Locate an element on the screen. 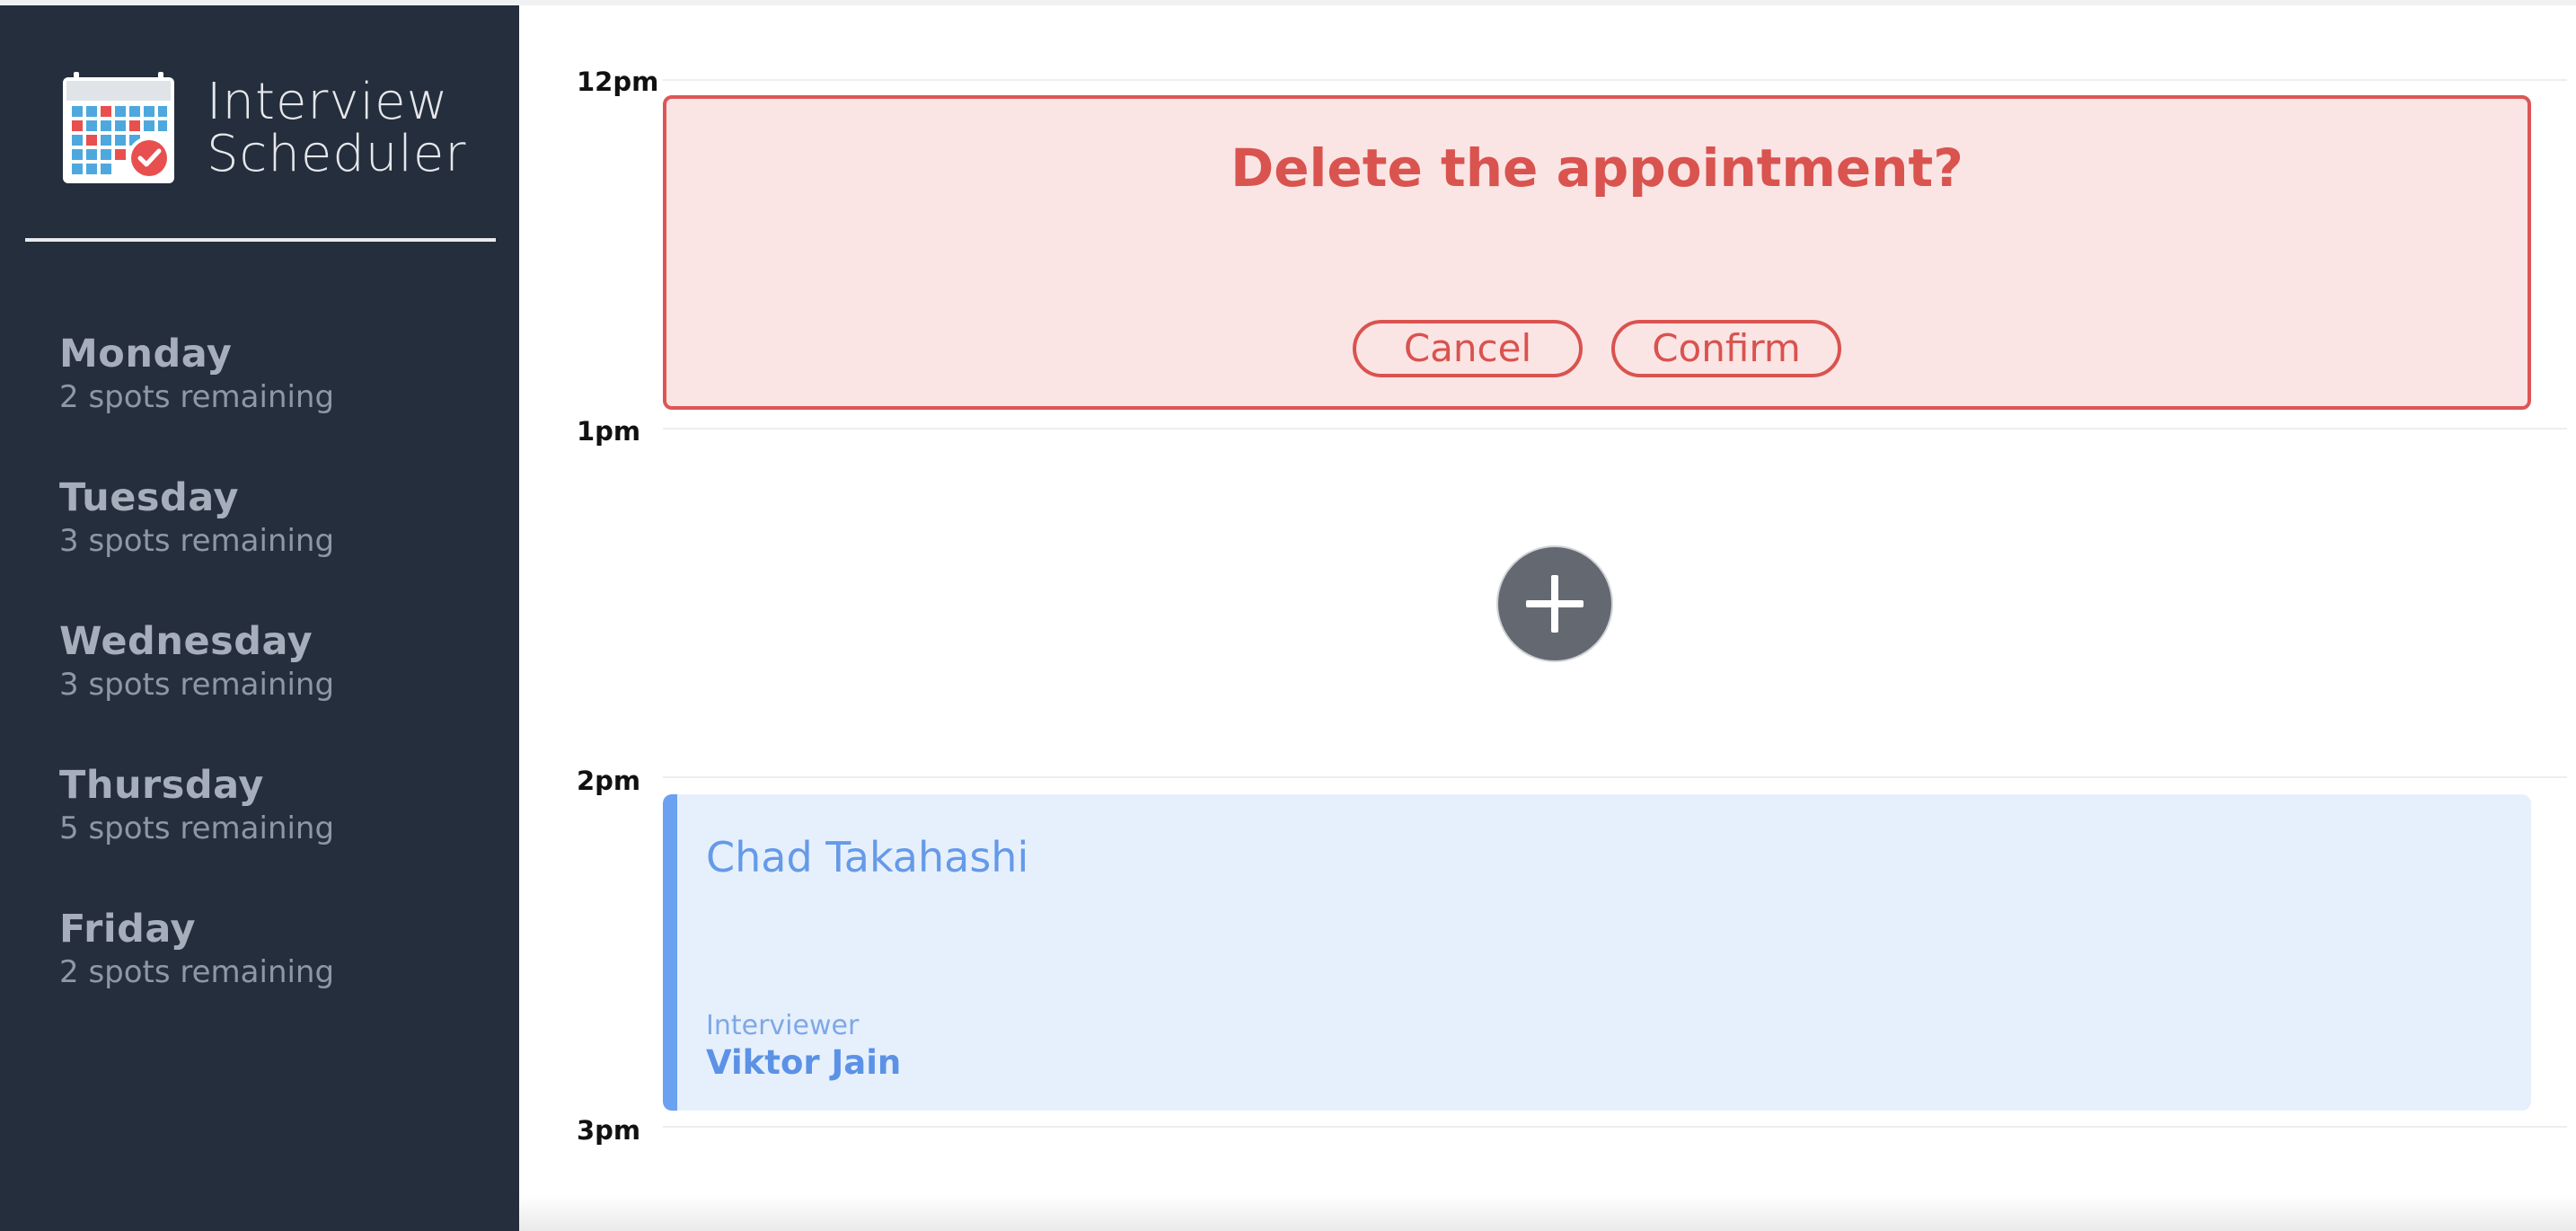 This screenshot has width=2576, height=1231. cancel-button: Cancel is located at coordinates (1468, 348).